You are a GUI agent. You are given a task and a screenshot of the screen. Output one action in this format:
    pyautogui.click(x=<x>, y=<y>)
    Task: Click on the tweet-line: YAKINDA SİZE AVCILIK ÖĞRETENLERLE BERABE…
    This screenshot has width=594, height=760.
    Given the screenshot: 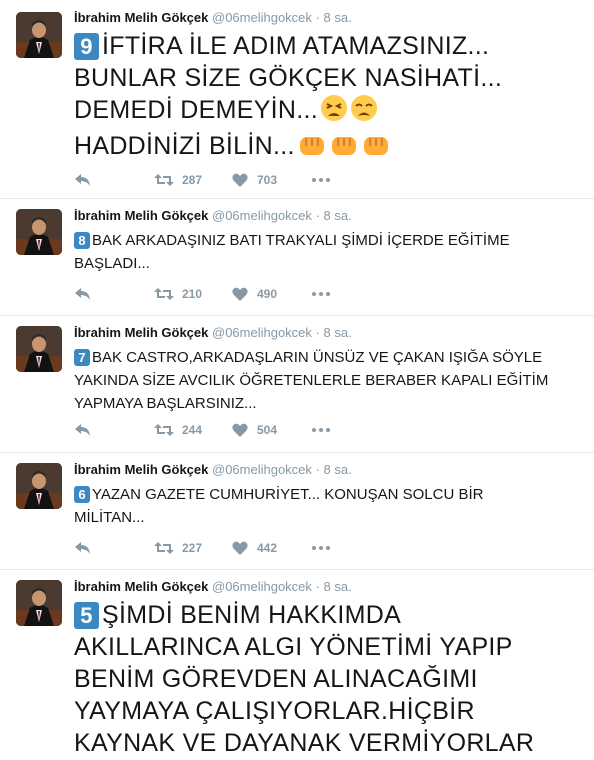 What is the action you would take?
    pyautogui.click(x=311, y=380)
    